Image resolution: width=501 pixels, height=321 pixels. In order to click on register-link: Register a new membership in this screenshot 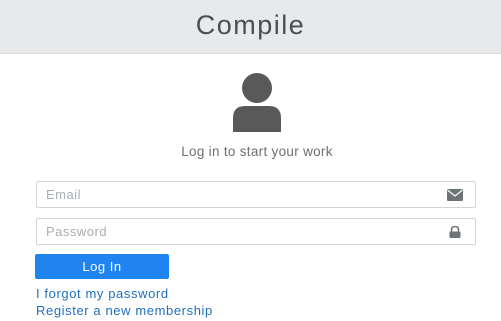, I will do `click(124, 310)`.